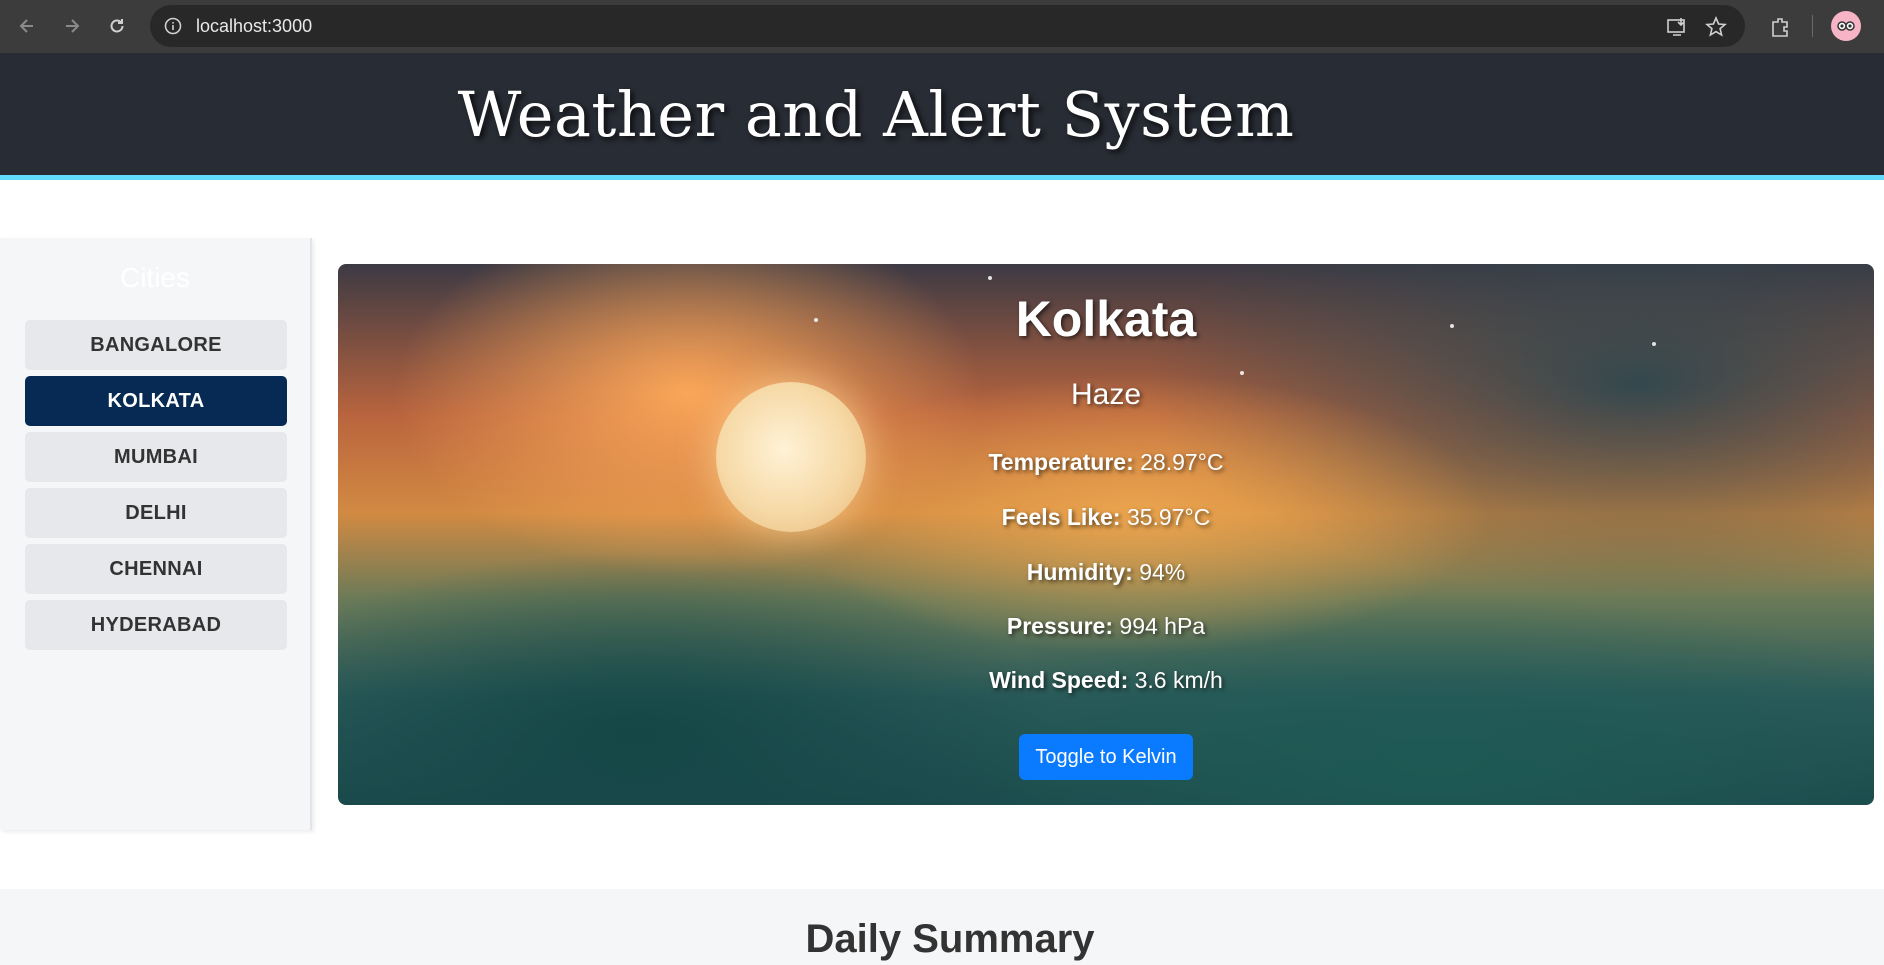 The width and height of the screenshot is (1884, 965). I want to click on city-button-kolkata: KOLKATA, so click(156, 401).